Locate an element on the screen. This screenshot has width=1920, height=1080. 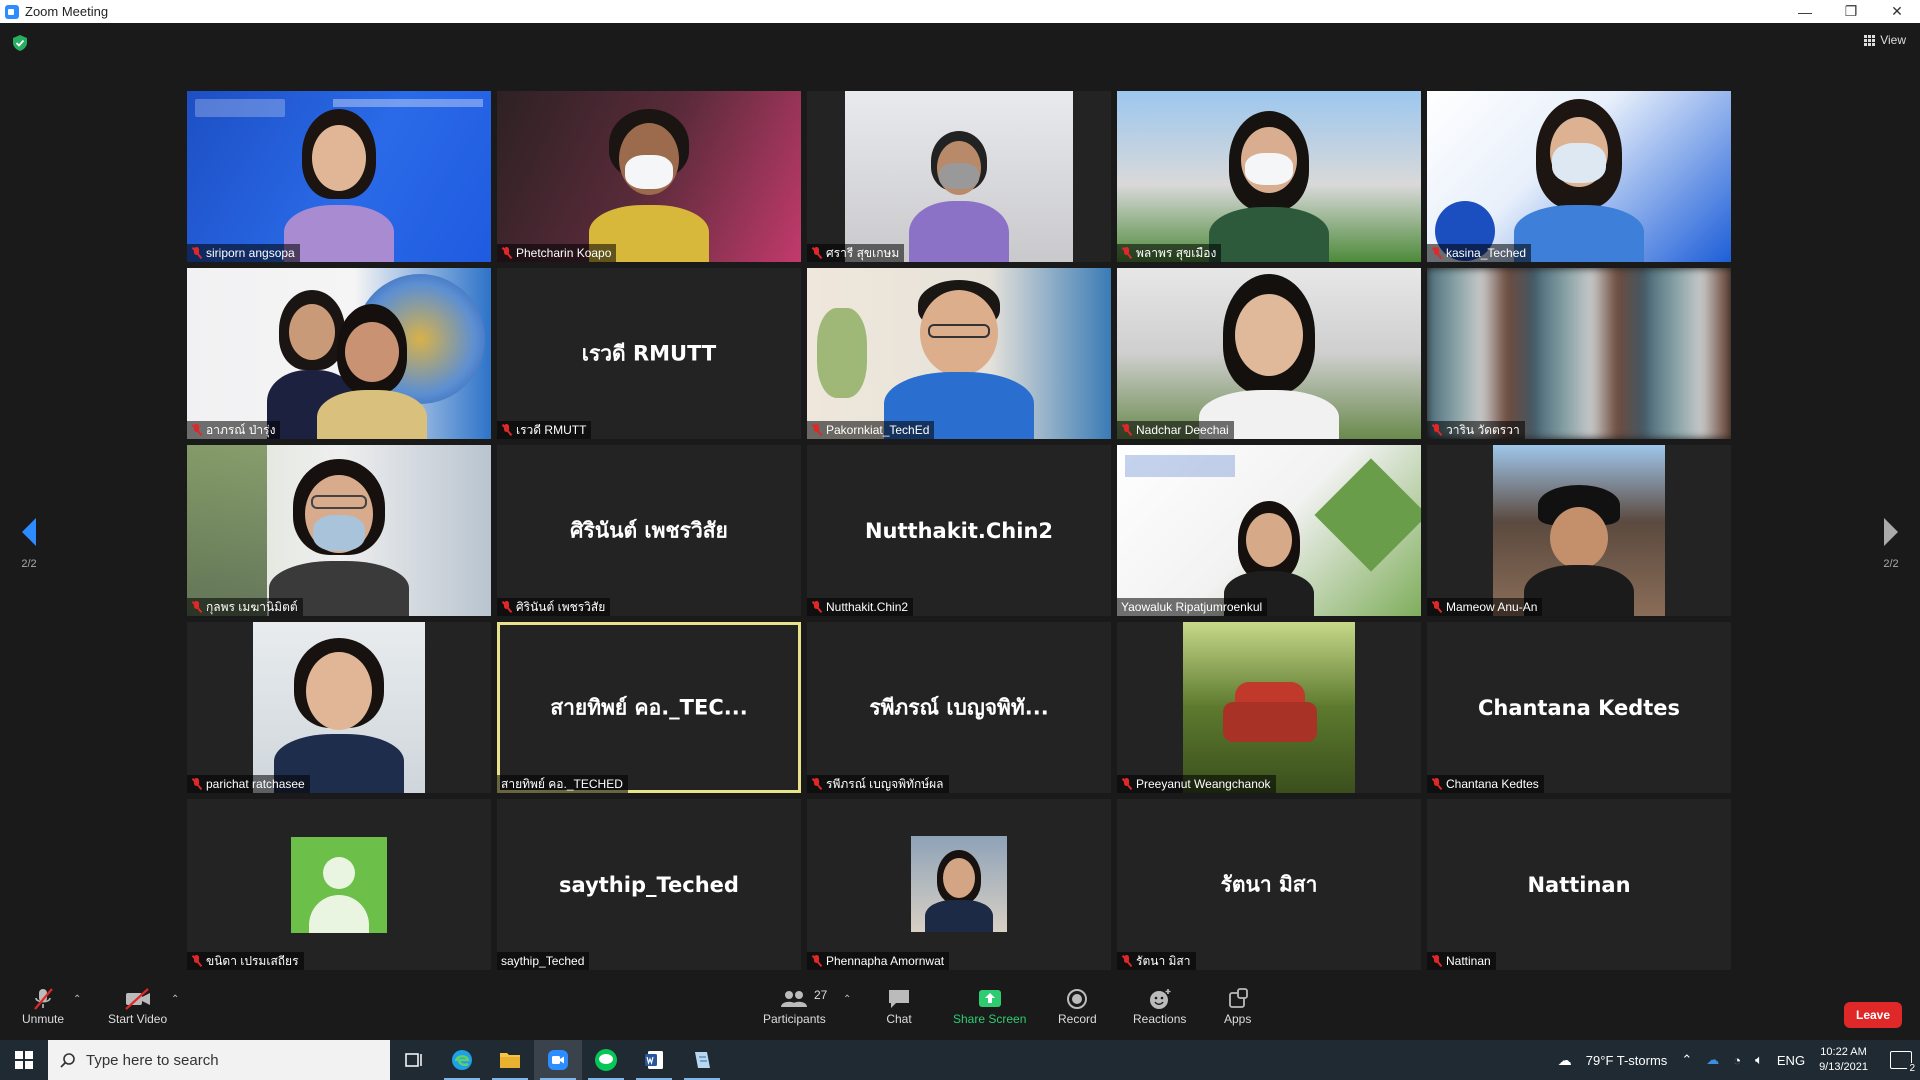
participant-tile: รัตนา มิสา รัตนา มิสา is located at coordinates (1269, 884).